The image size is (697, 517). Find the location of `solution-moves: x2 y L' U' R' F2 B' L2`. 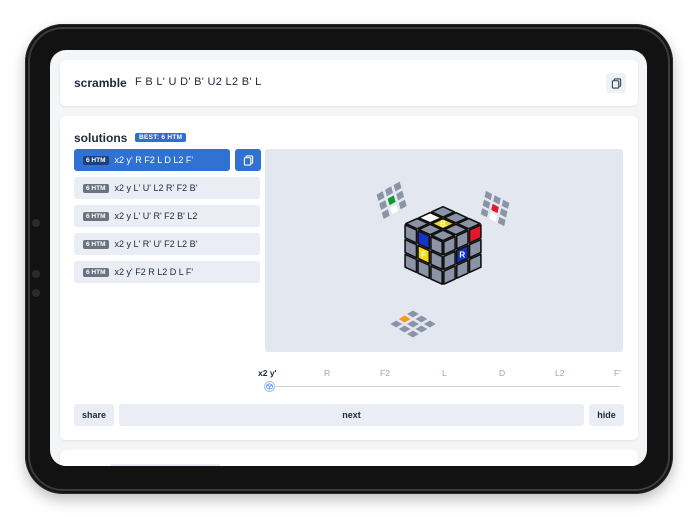

solution-moves: x2 y L' U' R' F2 B' L2 is located at coordinates (156, 216).